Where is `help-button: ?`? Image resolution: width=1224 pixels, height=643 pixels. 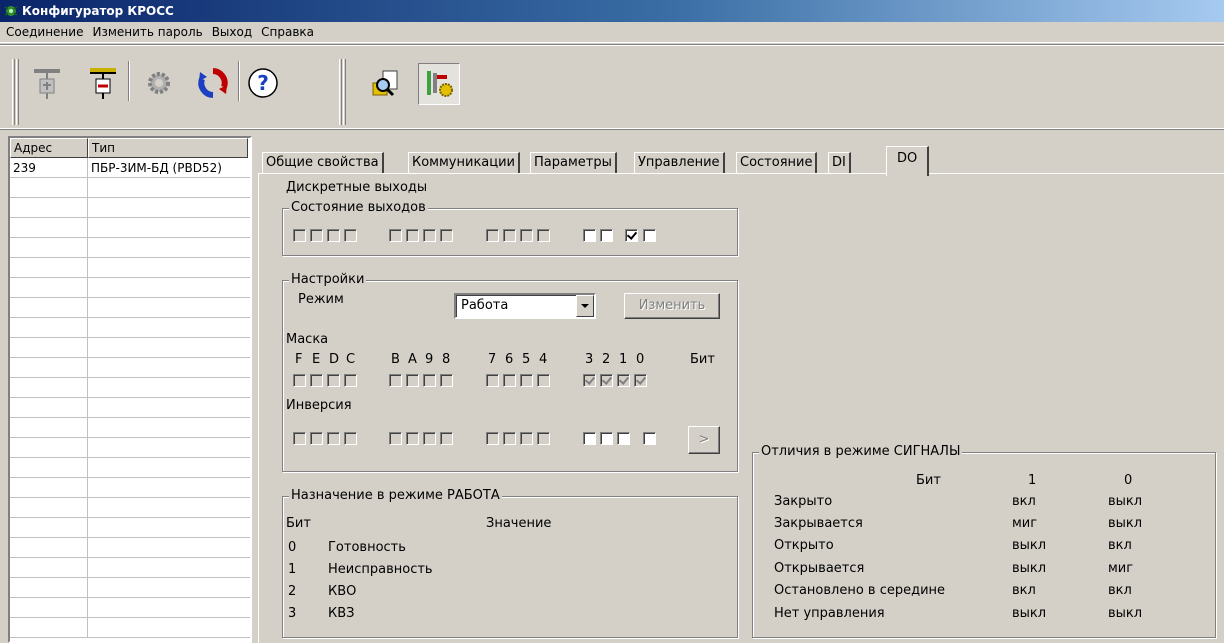 help-button: ? is located at coordinates (263, 84).